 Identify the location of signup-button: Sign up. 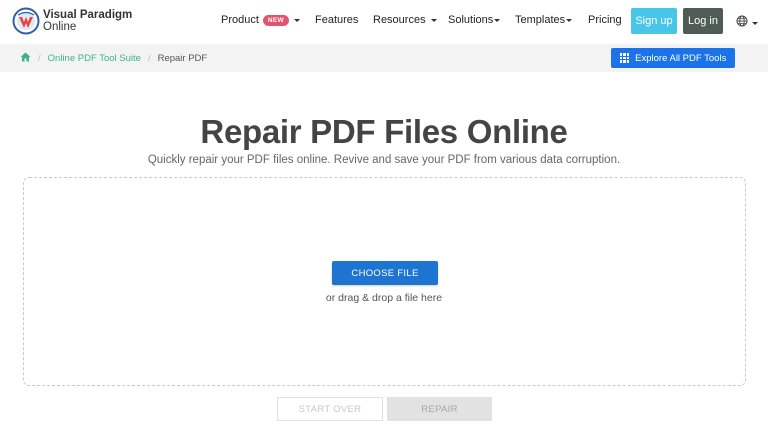
(654, 21).